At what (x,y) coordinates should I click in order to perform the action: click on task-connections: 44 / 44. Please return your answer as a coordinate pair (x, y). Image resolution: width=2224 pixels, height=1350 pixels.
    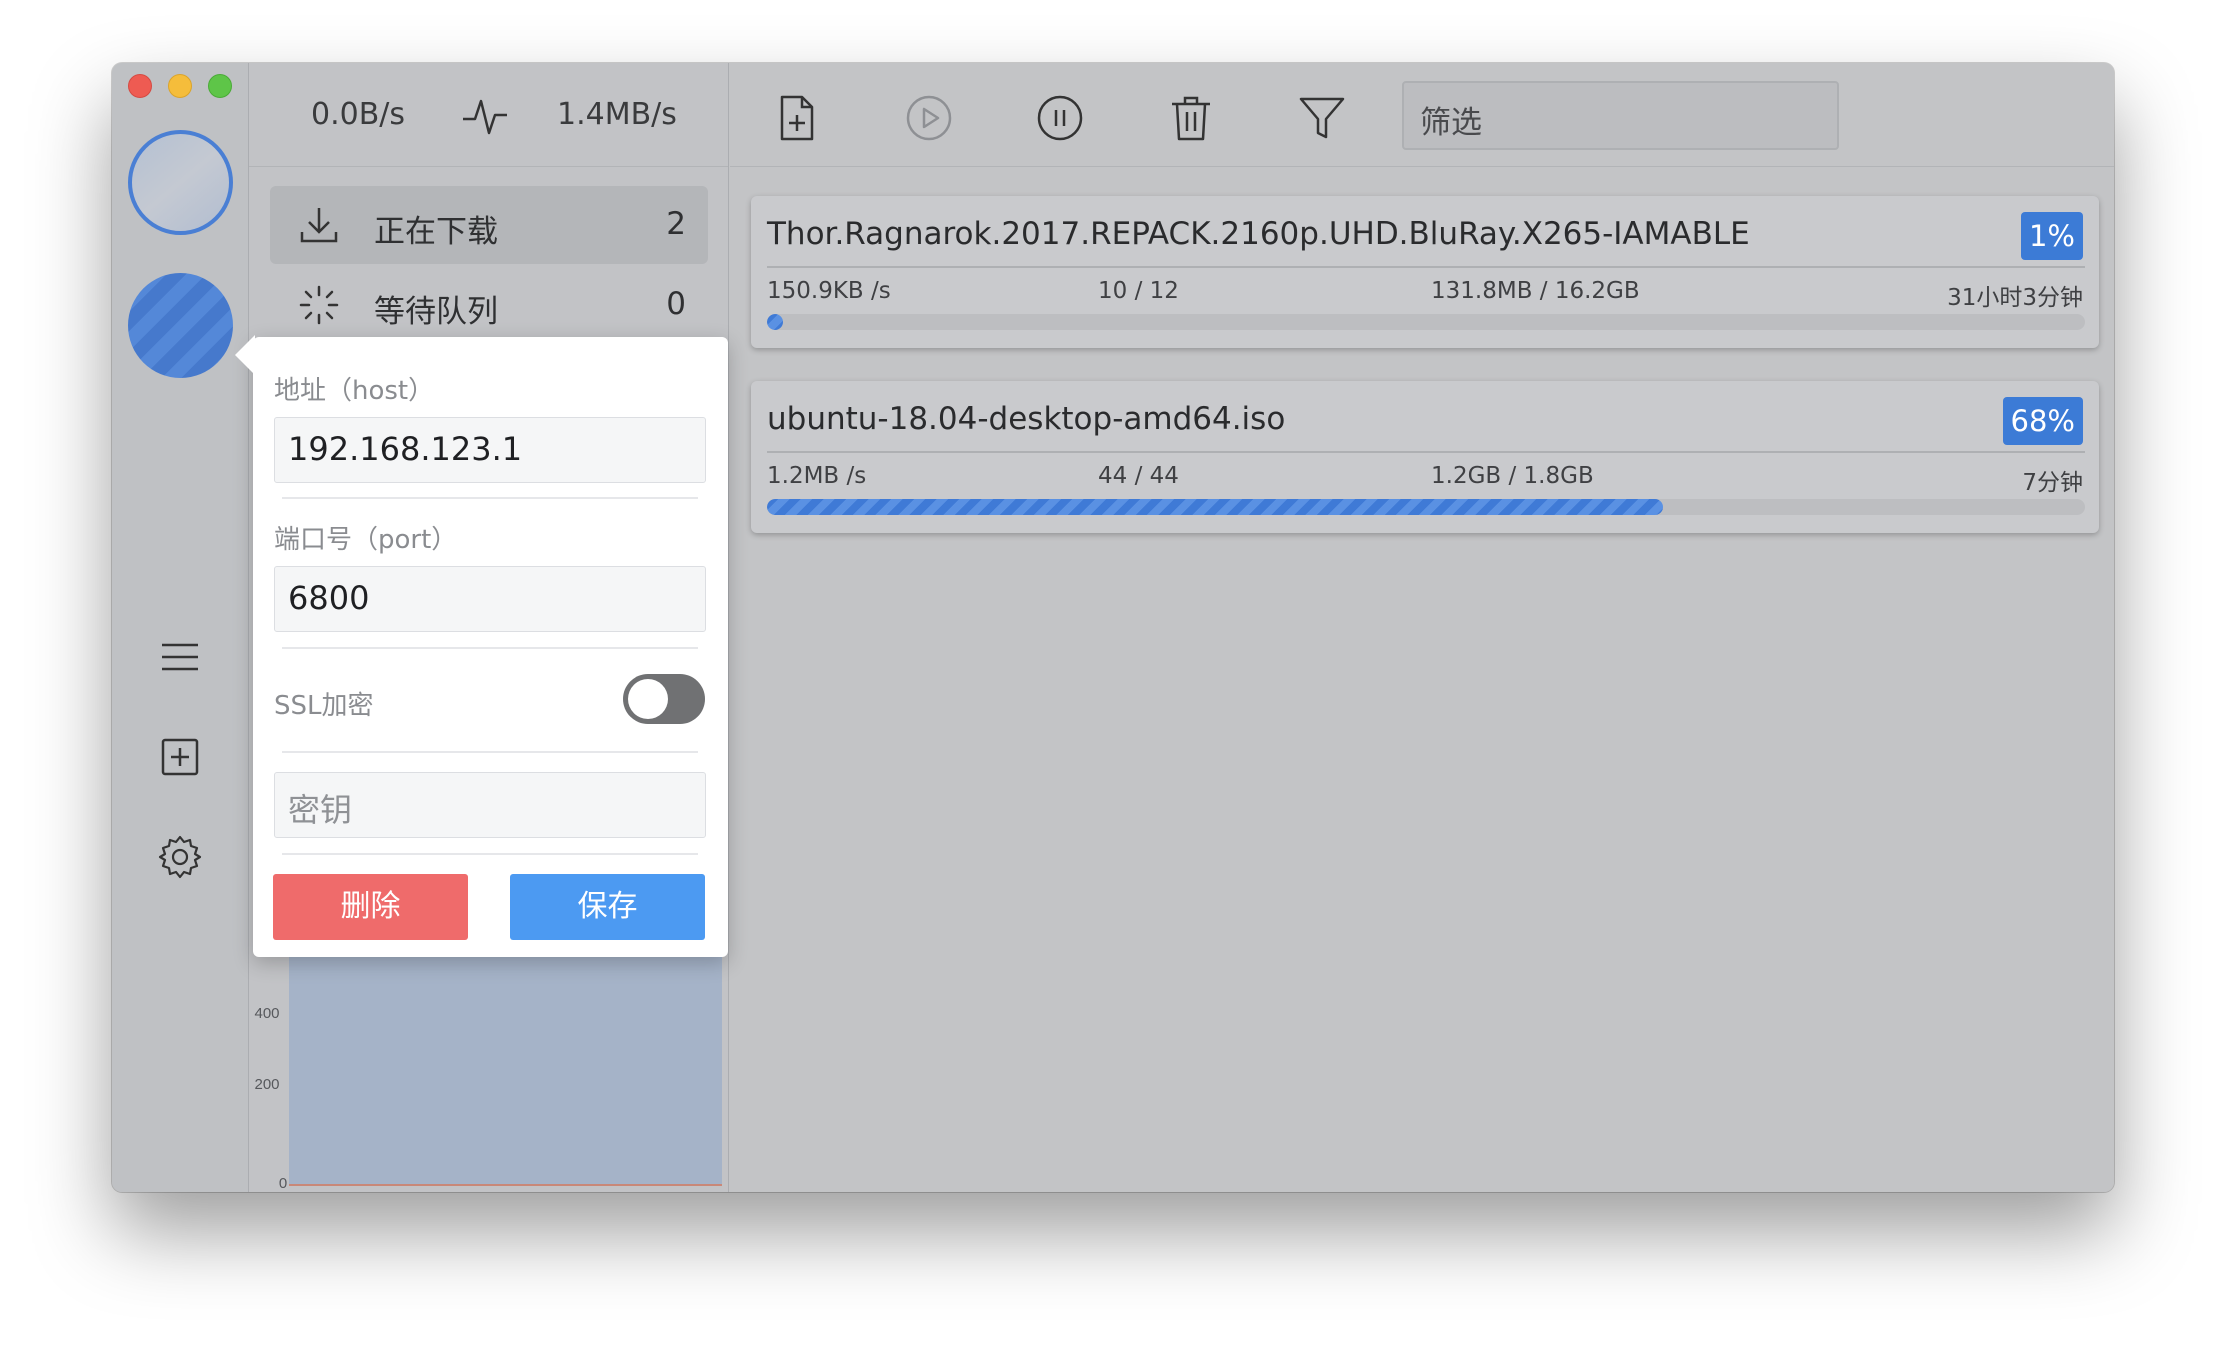
    Looking at the image, I should click on (1138, 476).